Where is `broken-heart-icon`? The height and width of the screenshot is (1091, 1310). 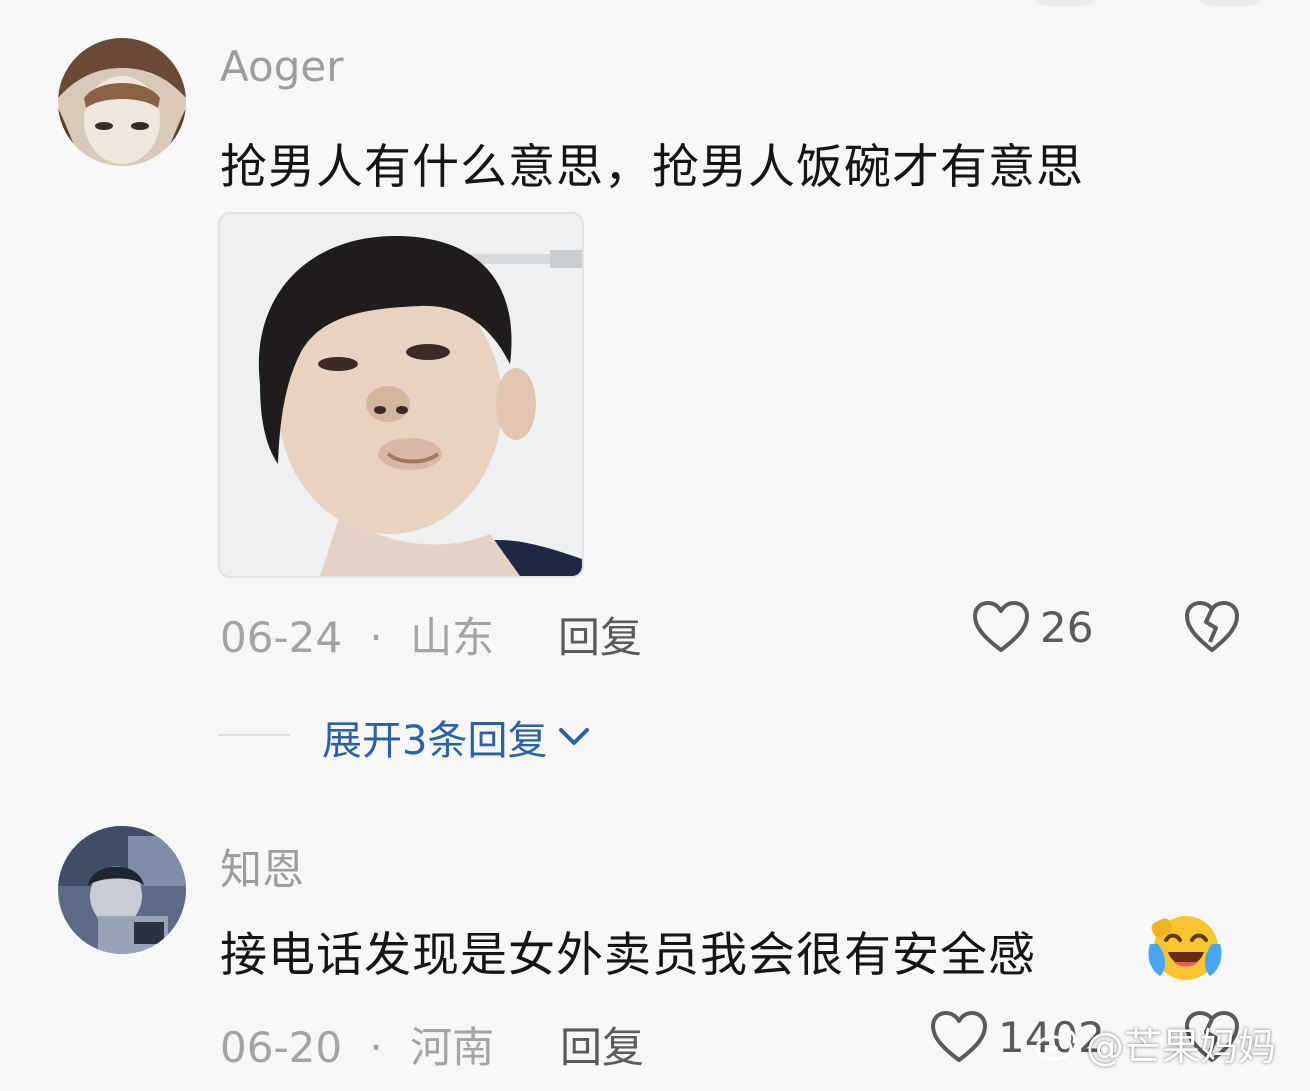 broken-heart-icon is located at coordinates (1212, 626).